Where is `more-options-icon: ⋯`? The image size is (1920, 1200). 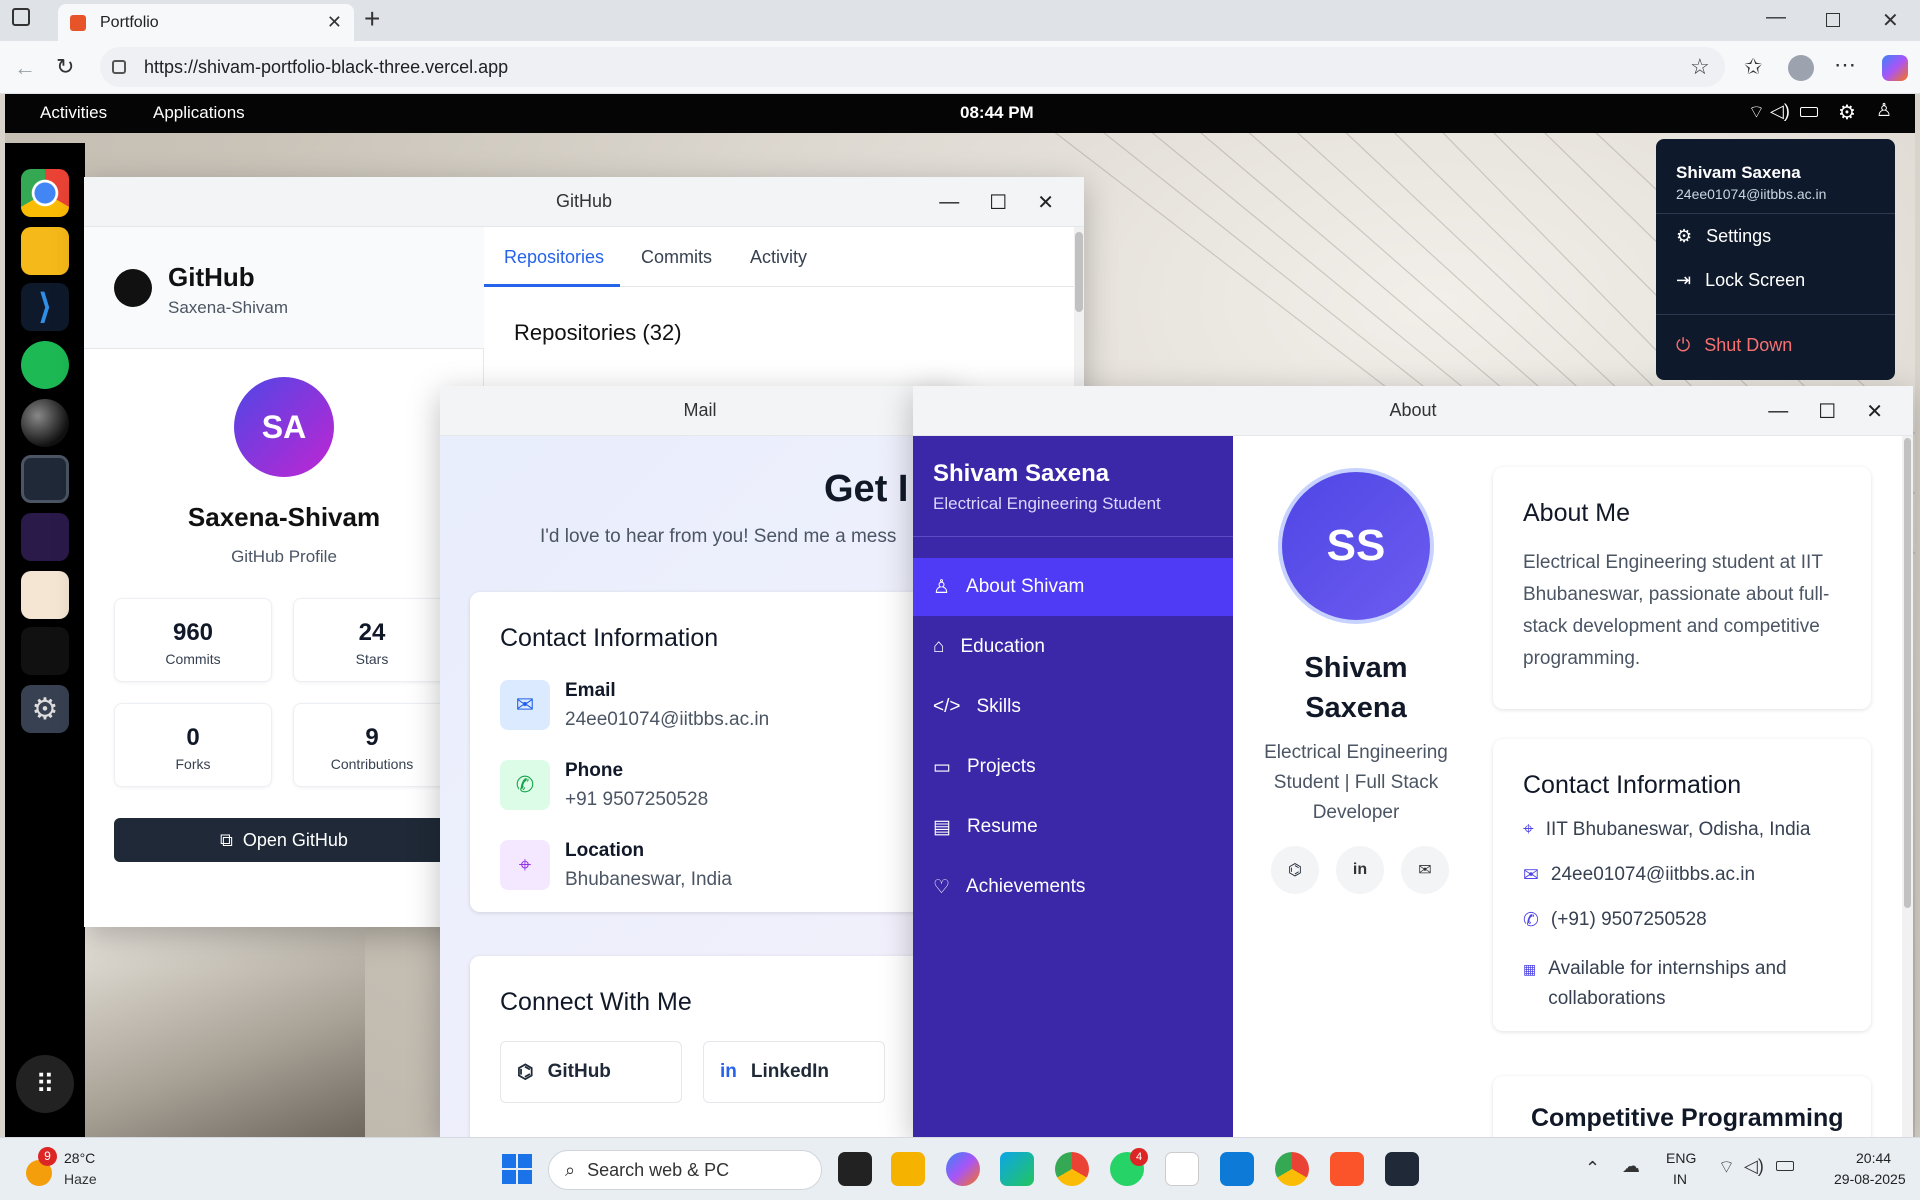 more-options-icon: ⋯ is located at coordinates (1845, 65).